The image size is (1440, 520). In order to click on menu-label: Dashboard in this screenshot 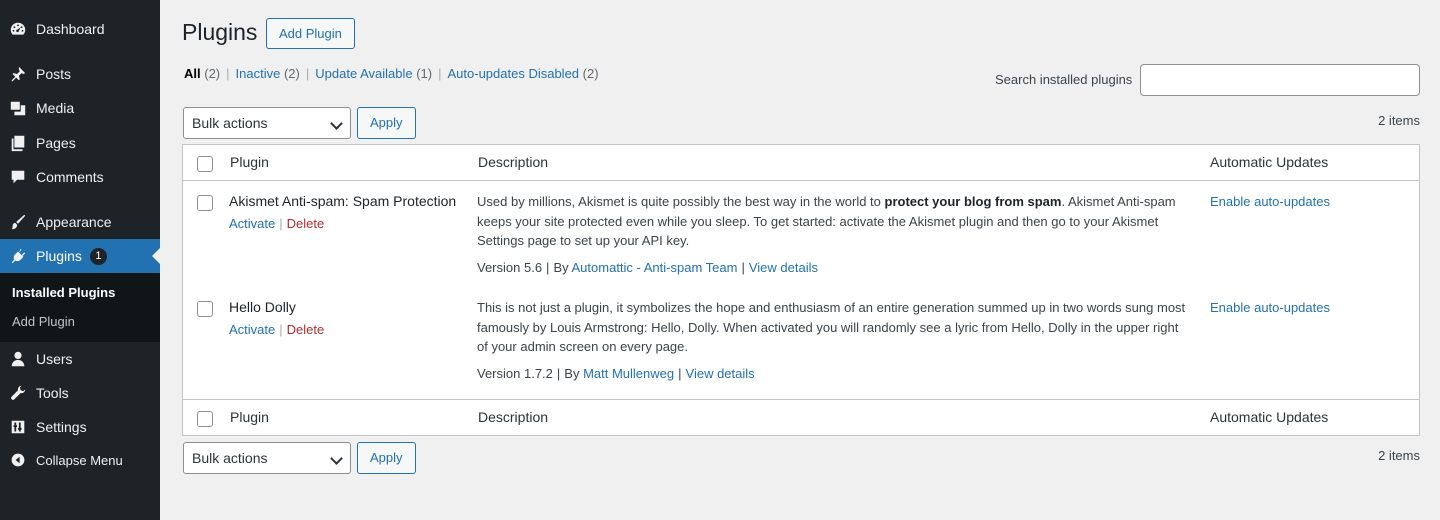, I will do `click(70, 29)`.